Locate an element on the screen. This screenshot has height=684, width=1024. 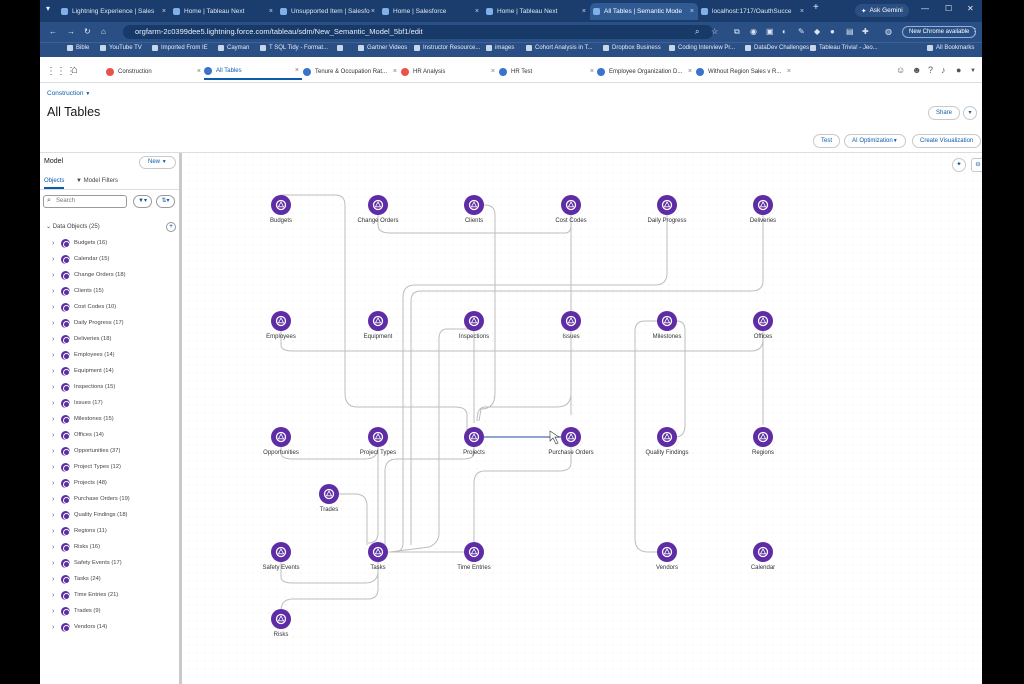
breadcrumb: Construction ▼ is located at coordinates (68, 93).